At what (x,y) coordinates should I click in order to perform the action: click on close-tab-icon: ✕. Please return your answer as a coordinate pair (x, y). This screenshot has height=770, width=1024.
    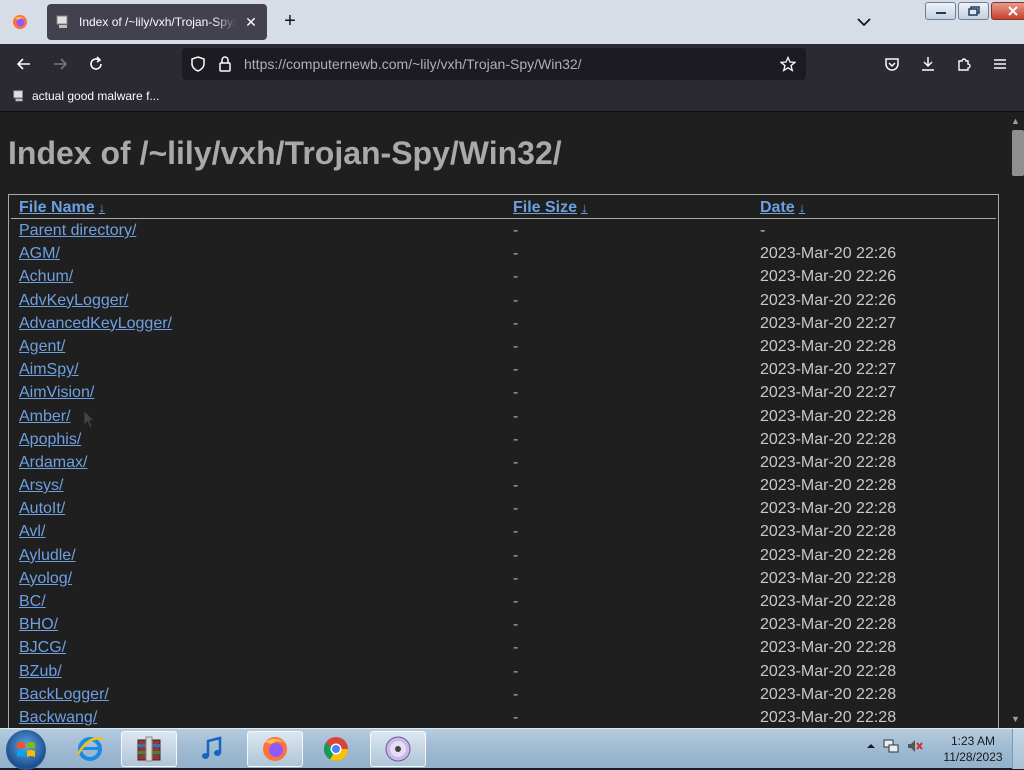
    Looking at the image, I should click on (251, 22).